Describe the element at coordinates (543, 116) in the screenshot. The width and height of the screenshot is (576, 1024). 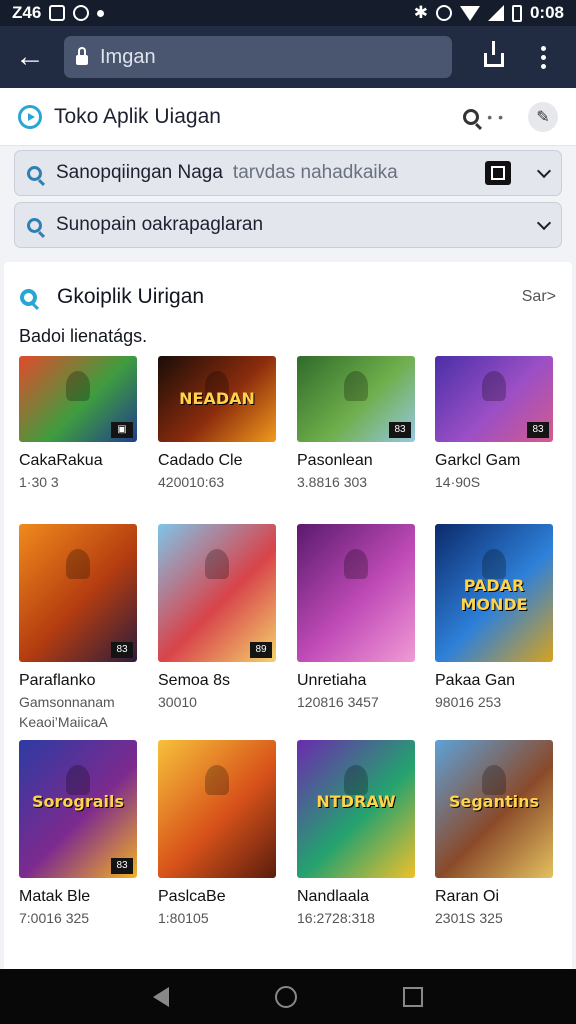
I see `profile-button: ✎` at that location.